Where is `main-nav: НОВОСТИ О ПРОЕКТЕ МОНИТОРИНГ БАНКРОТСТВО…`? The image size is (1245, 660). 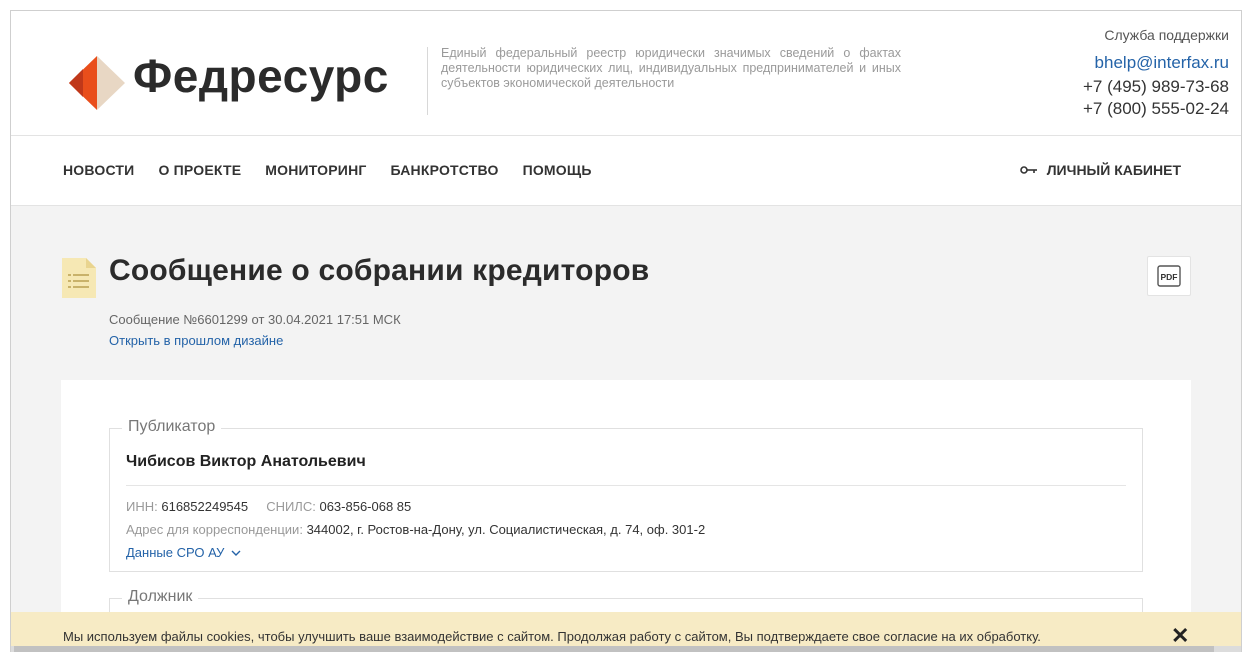
main-nav: НОВОСТИ О ПРОЕКТЕ МОНИТОРИНГ БАНКРОТСТВО… is located at coordinates (626, 171).